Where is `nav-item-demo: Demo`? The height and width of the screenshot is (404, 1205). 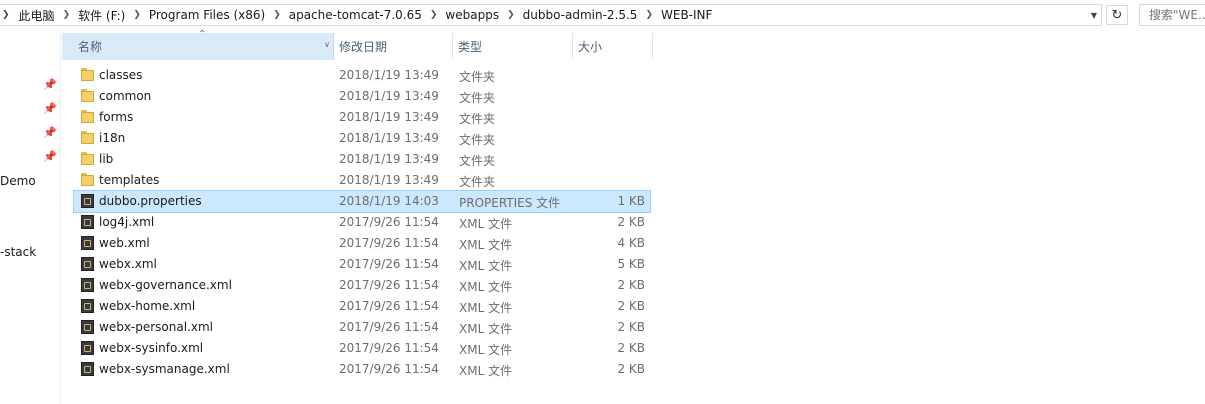 nav-item-demo: Demo is located at coordinates (18, 181).